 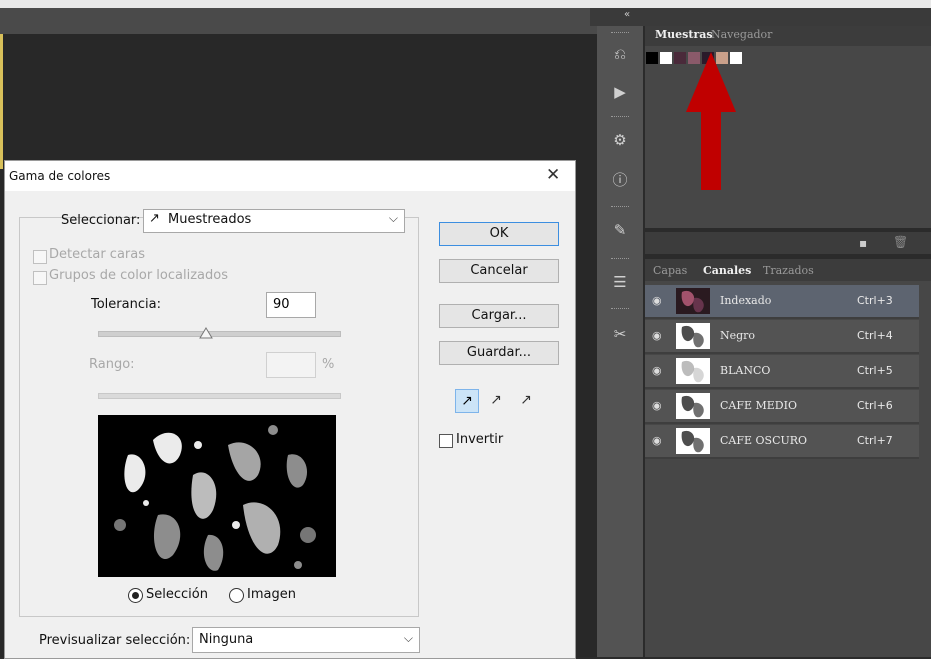 What do you see at coordinates (115, 640) in the screenshot?
I see `preview-label: Previsualizar selección:` at bounding box center [115, 640].